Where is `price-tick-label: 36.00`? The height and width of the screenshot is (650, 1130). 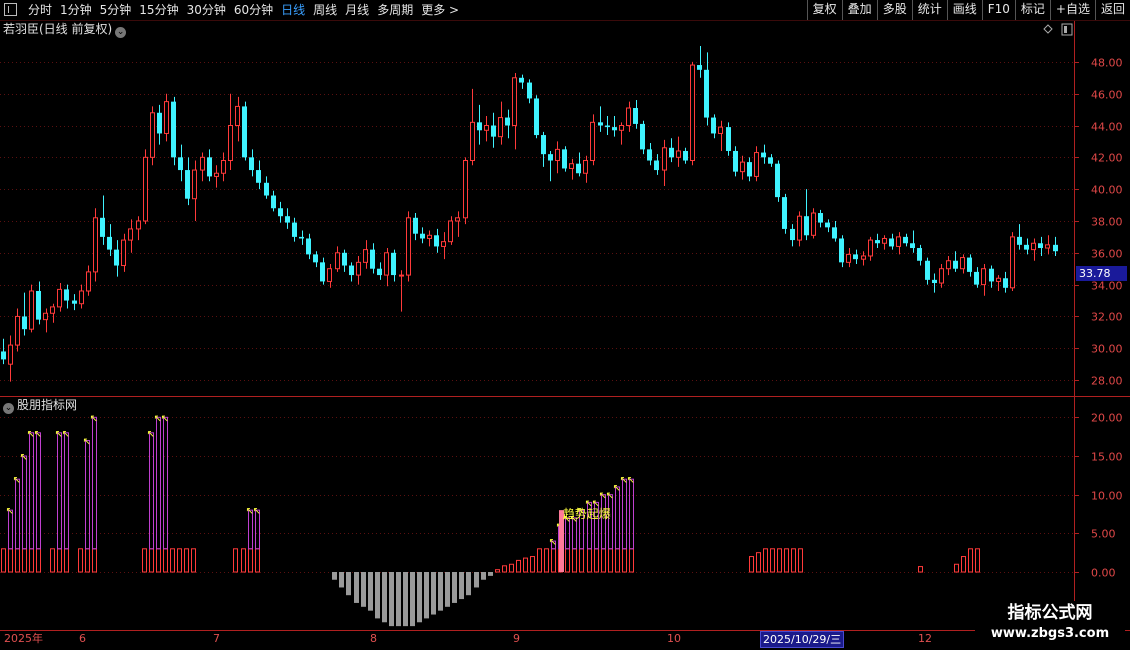 price-tick-label: 36.00 is located at coordinates (1107, 254).